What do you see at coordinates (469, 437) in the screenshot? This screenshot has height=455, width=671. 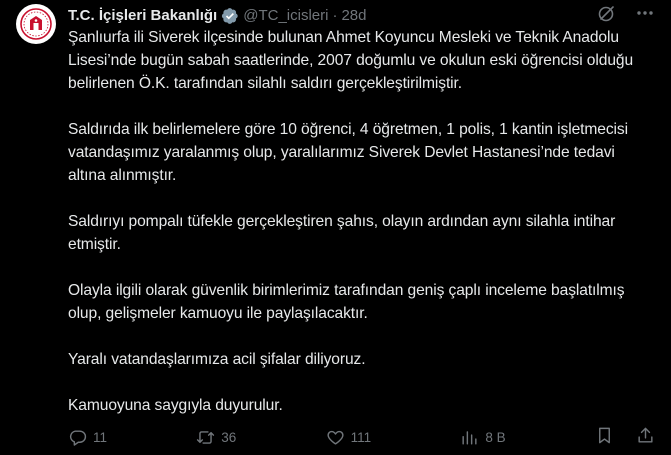 I see `views-icon` at bounding box center [469, 437].